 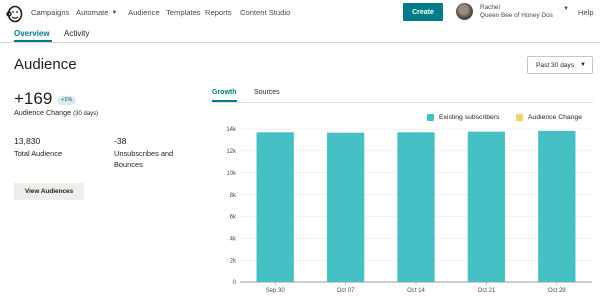 I want to click on x-tick-label: Oct 14, so click(x=416, y=291).